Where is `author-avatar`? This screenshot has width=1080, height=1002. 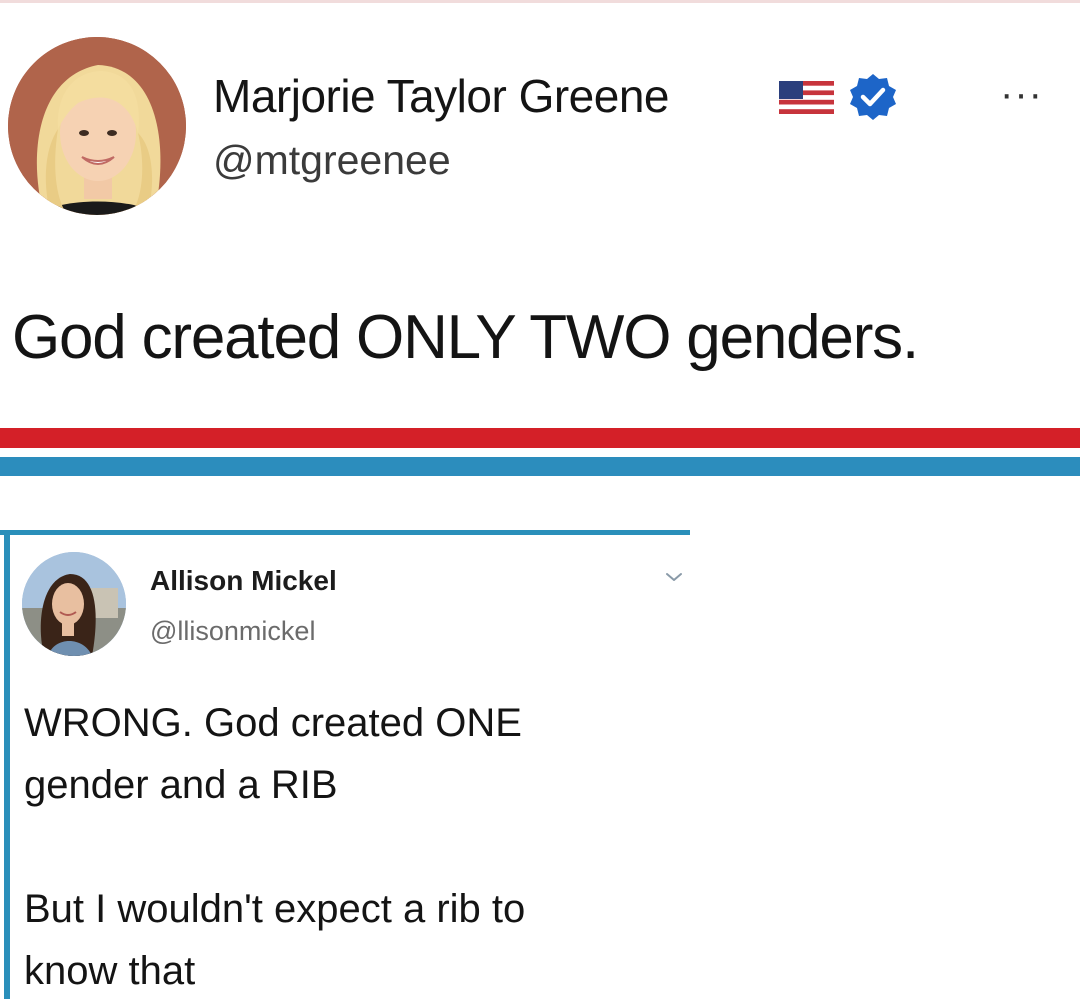
author-avatar is located at coordinates (97, 126).